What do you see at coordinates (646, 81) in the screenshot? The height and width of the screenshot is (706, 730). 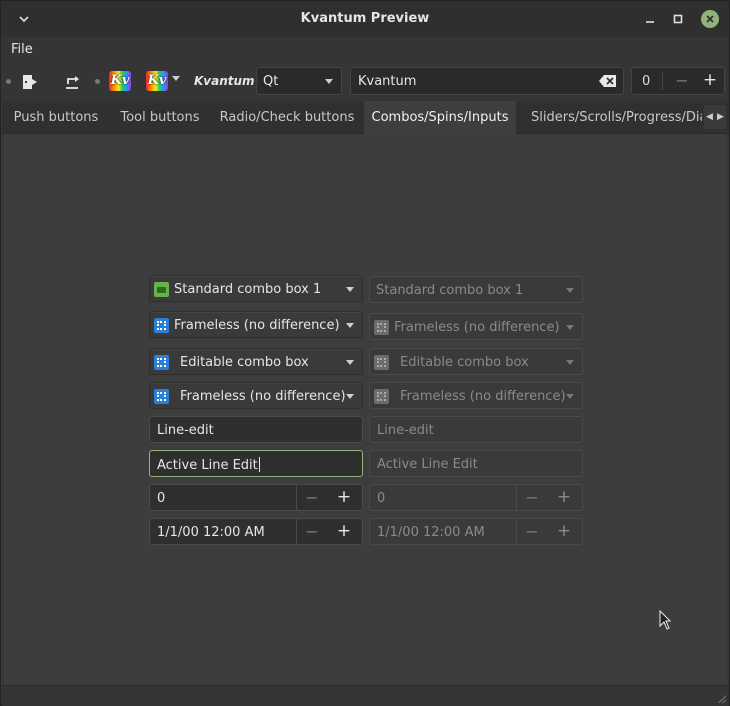 I see `toolbar-spinbox-value: 0` at bounding box center [646, 81].